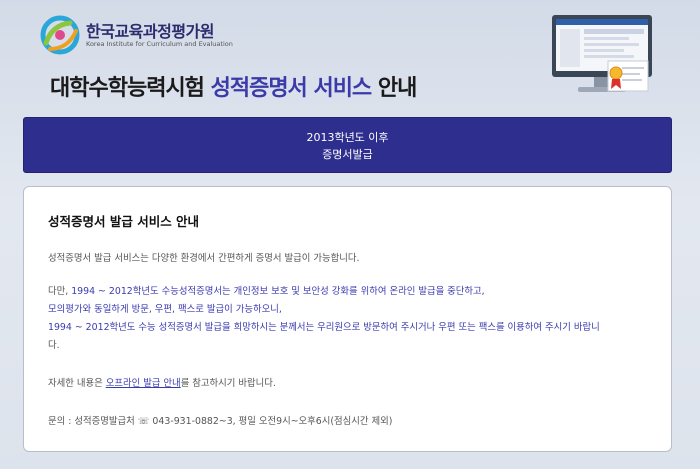 The width and height of the screenshot is (700, 469). Describe the element at coordinates (150, 31) in the screenshot. I see `logo-korean-name: 한국교육과정평가원` at that location.